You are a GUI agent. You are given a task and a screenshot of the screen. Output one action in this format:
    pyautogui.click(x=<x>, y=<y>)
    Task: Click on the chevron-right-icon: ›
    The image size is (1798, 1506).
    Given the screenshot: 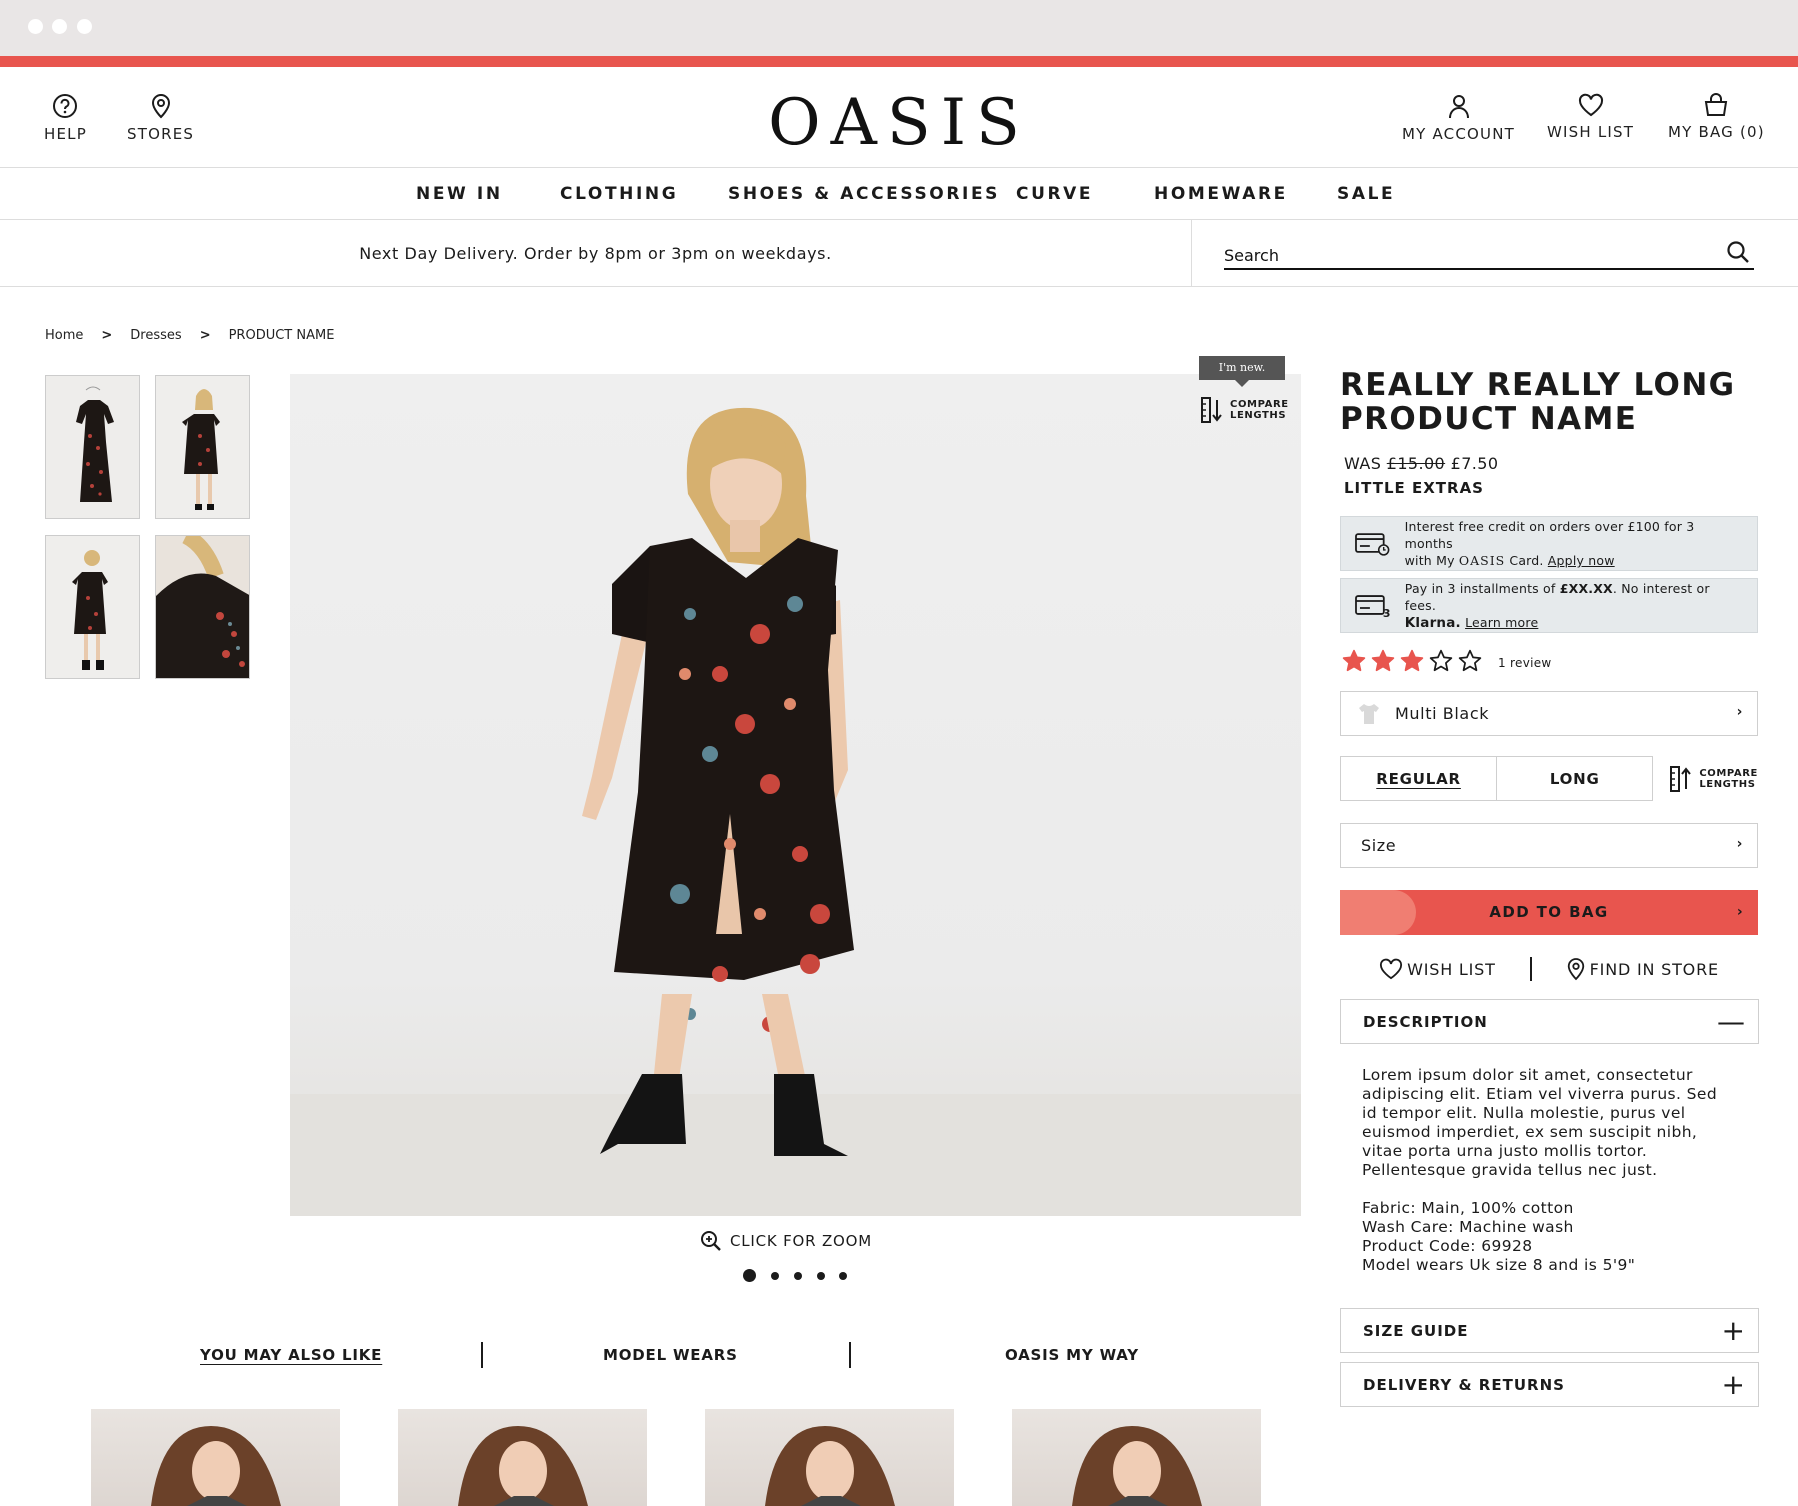 What is the action you would take?
    pyautogui.click(x=1739, y=844)
    